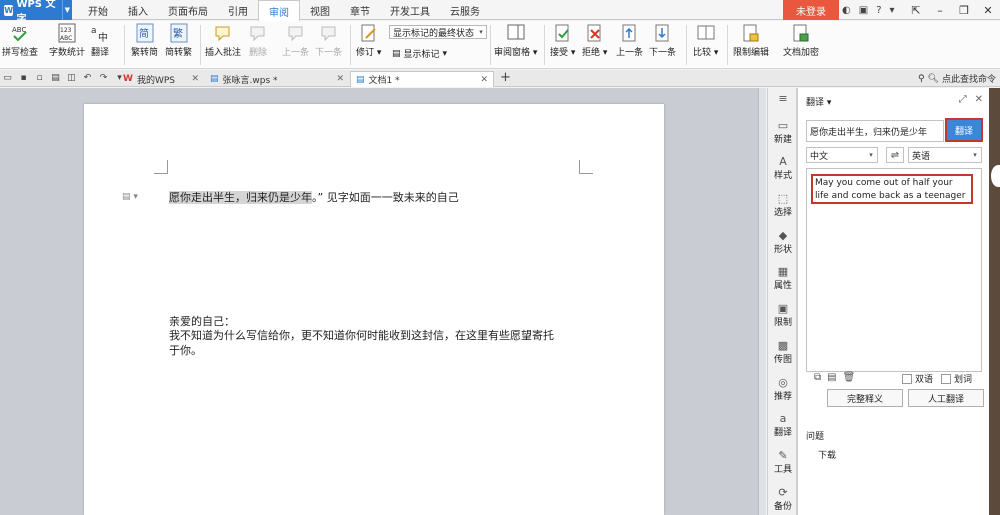  Describe the element at coordinates (875, 131) in the screenshot. I see `source-text-input: 愿你走出半生，归来仍是少年` at that location.